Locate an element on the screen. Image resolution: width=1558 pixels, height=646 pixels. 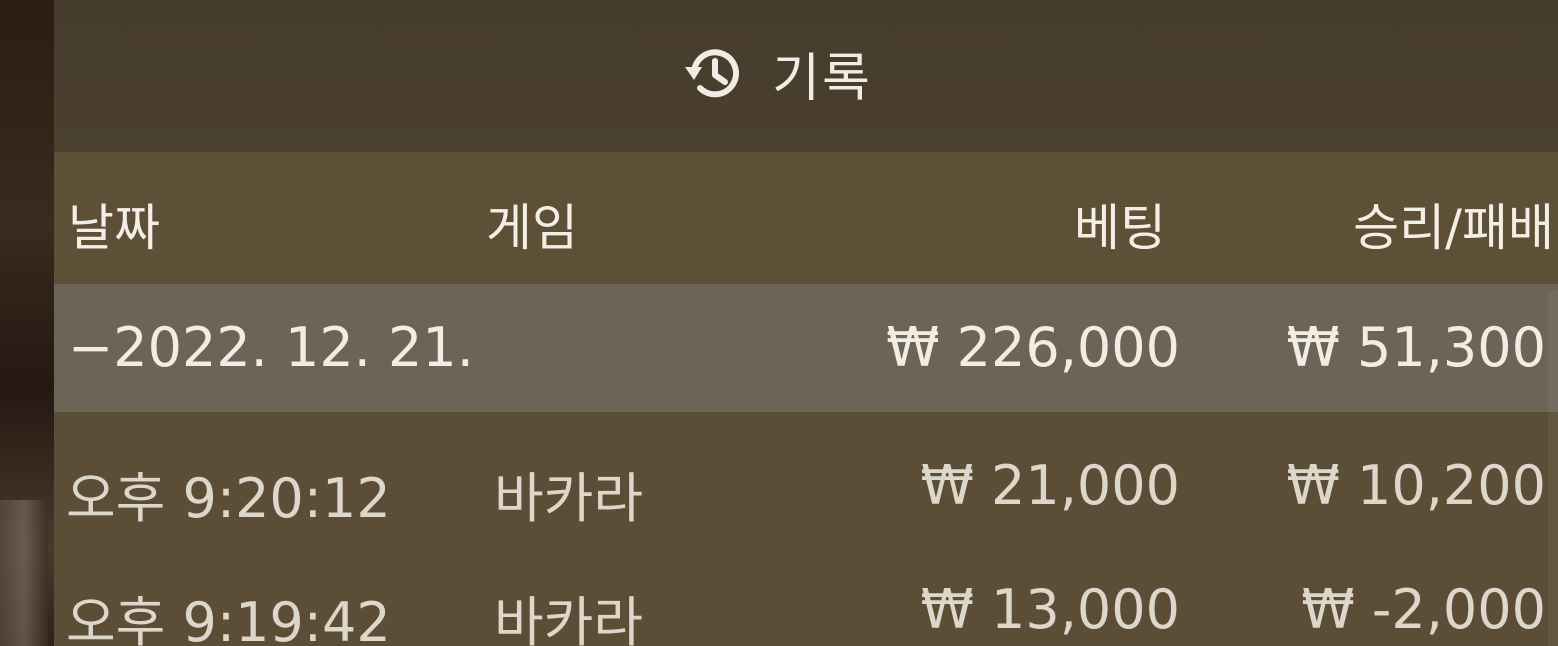
background-video-edge is located at coordinates (27, 323).